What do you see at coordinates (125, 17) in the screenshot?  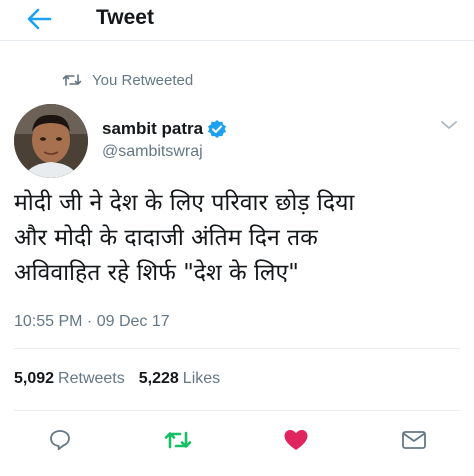 I see `page-title: Tweet` at bounding box center [125, 17].